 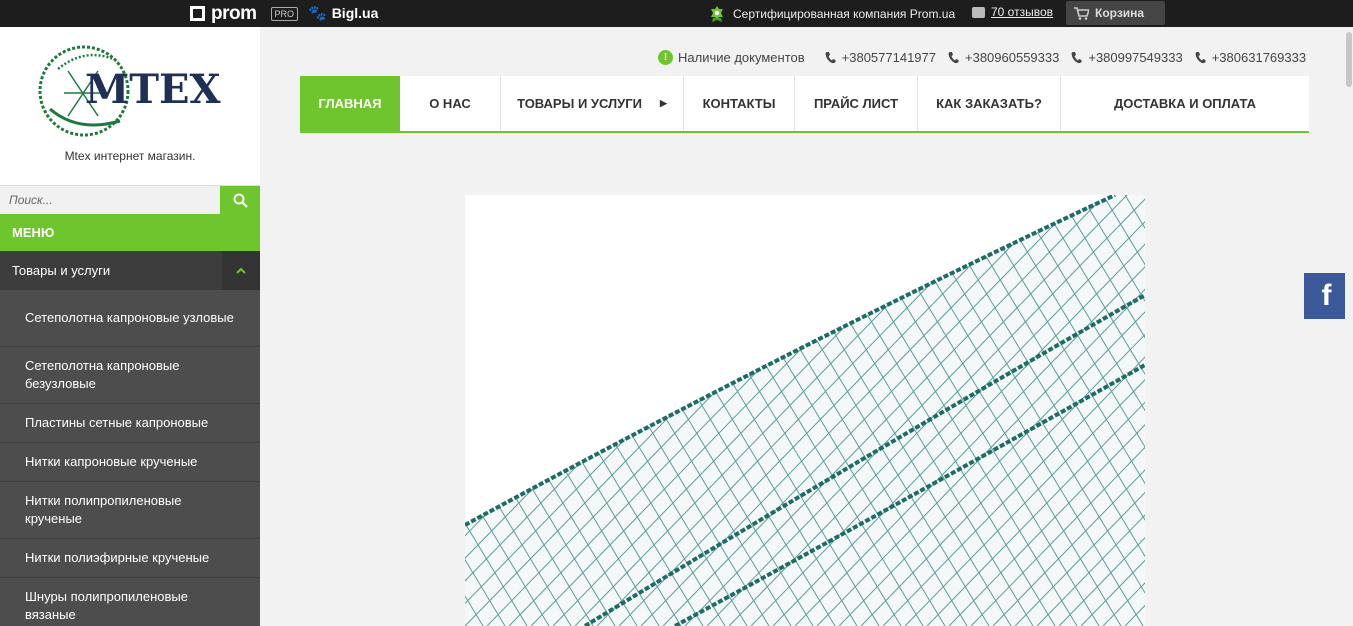 I want to click on category-item: Нитки полиэфирные крученые, so click(x=130, y=558).